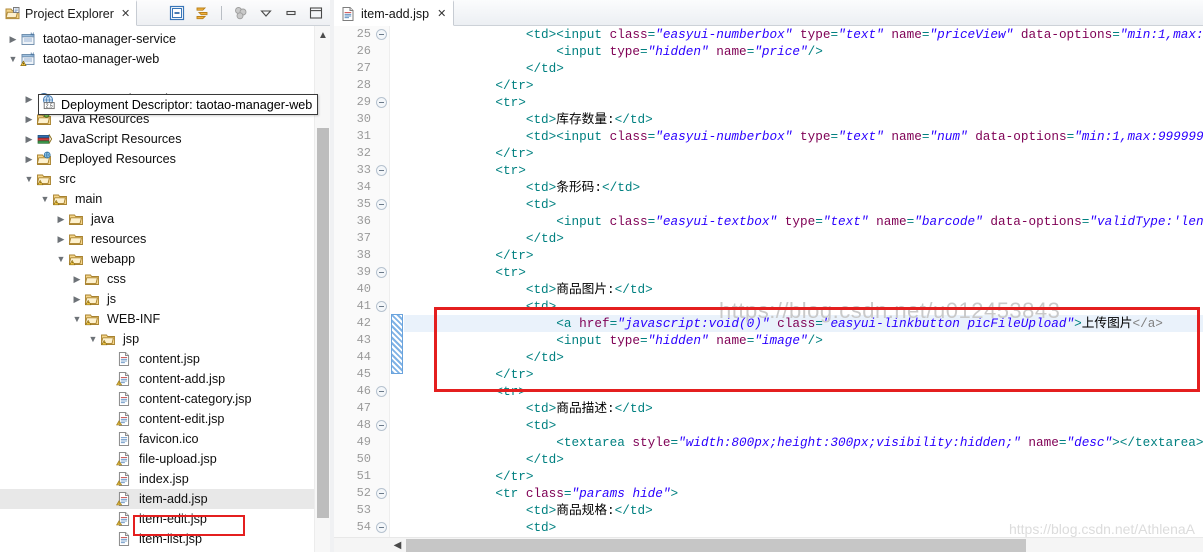 This screenshot has height=552, width=1203. Describe the element at coordinates (165, 259) in the screenshot. I see `tree-item-webapp: ▼ webapp` at that location.